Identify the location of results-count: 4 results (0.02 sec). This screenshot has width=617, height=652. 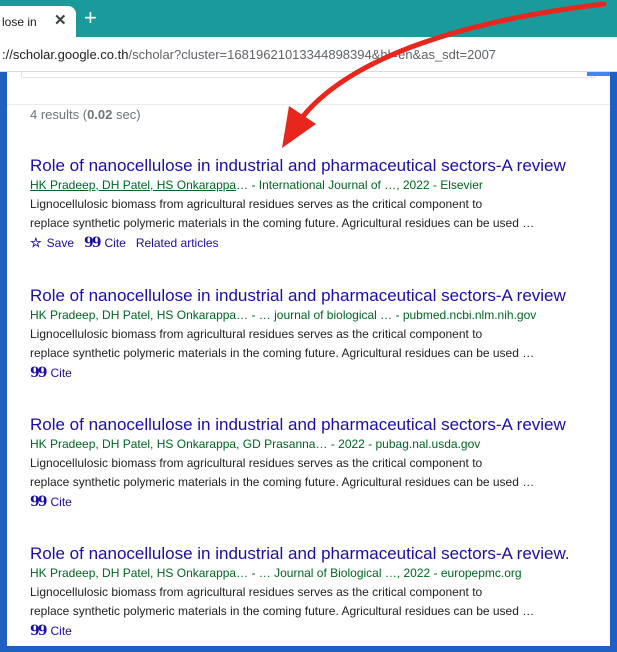
(85, 114).